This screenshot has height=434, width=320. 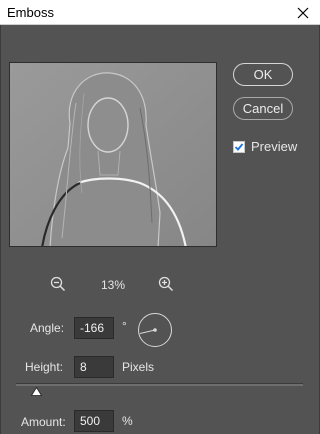 I want to click on amount-label: Amount:, so click(x=43, y=422).